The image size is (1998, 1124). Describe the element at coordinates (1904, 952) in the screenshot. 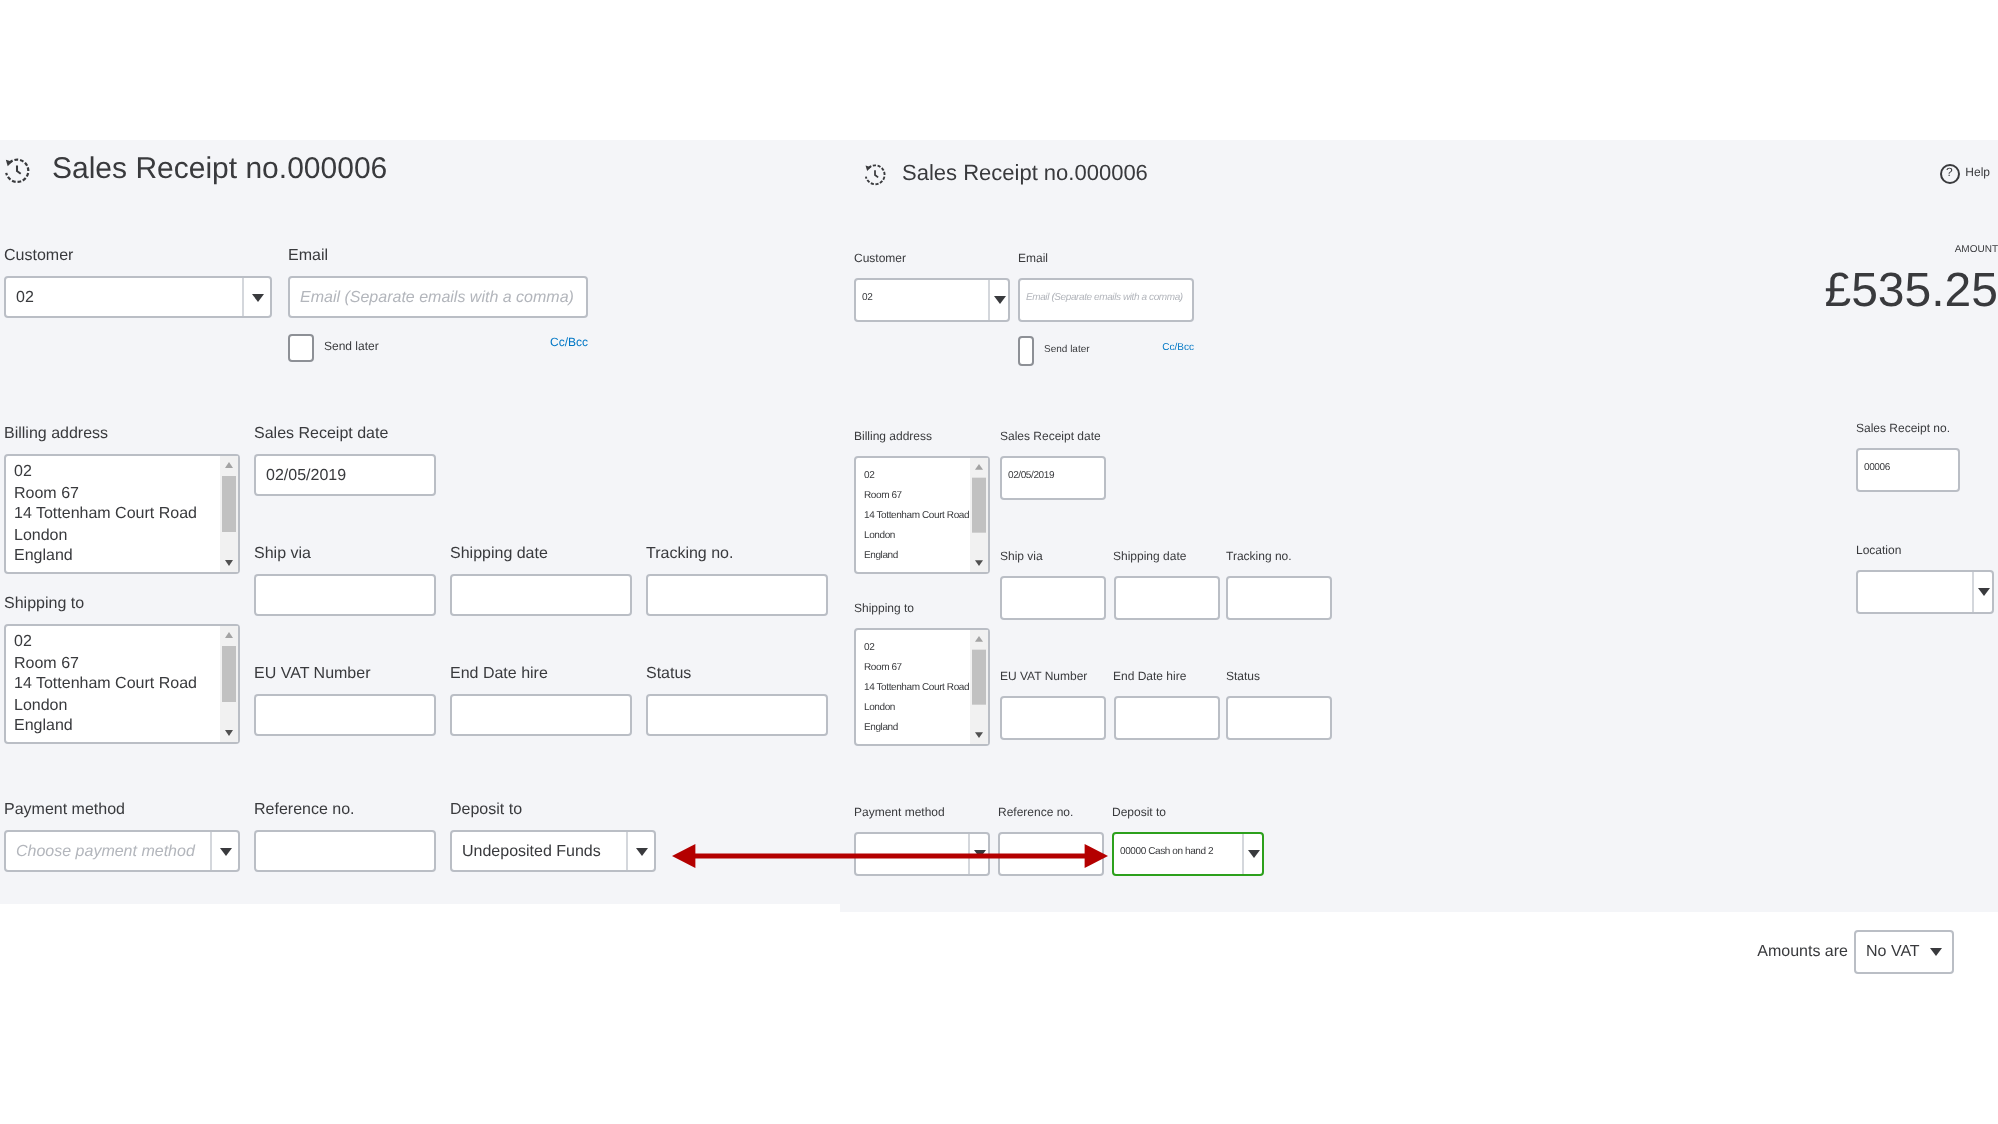

I see `vat-dropdown: No VAT` at that location.